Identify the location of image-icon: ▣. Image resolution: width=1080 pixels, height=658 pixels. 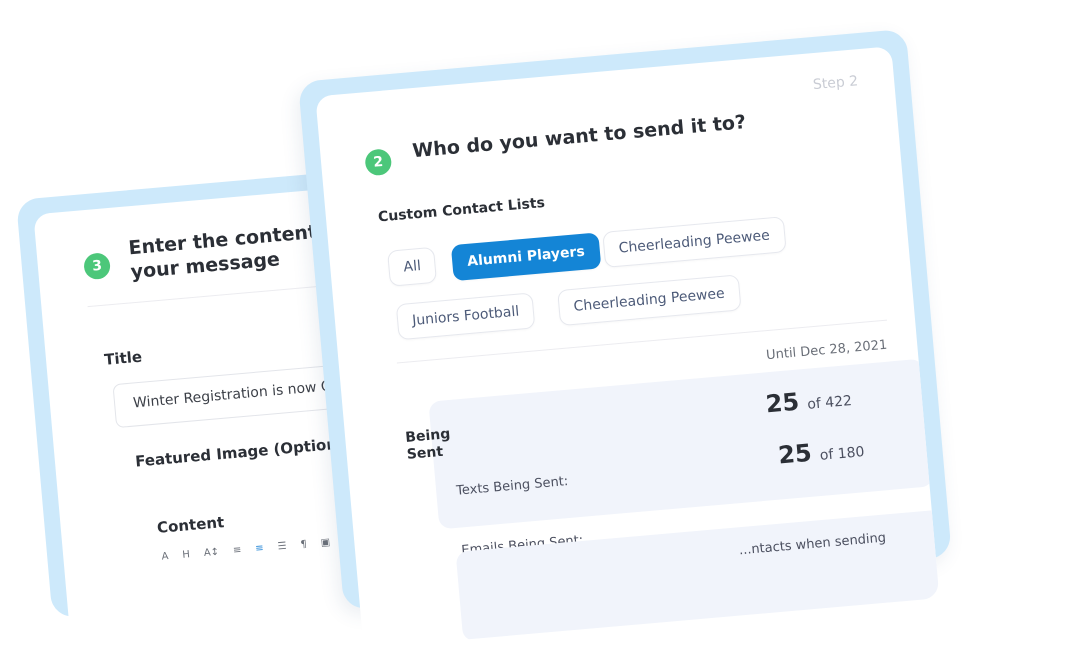
(325, 542).